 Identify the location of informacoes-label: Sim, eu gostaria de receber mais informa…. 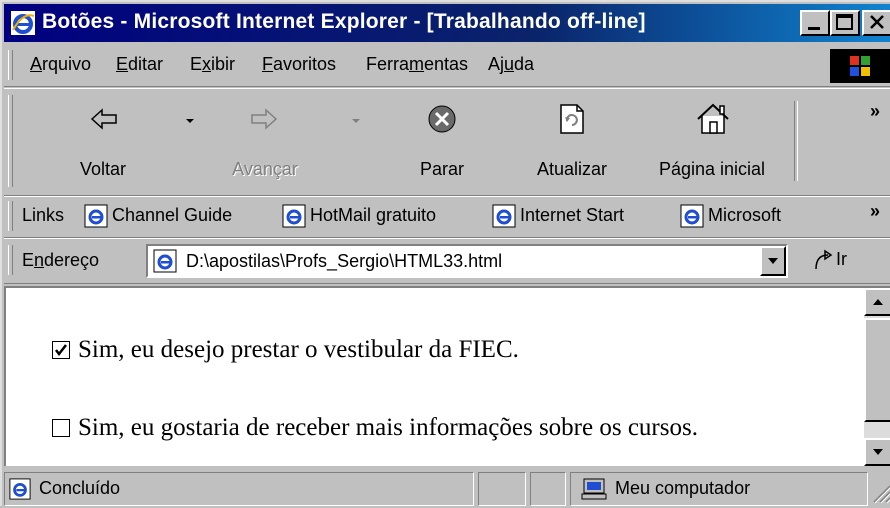
(388, 427).